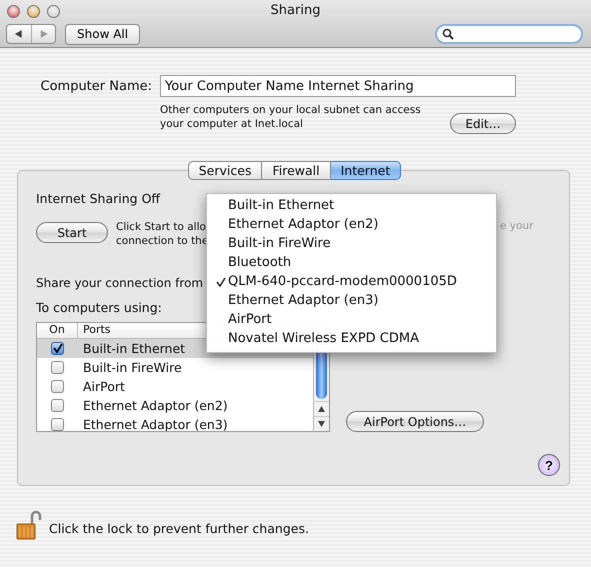 This screenshot has height=567, width=591. Describe the element at coordinates (321, 424) in the screenshot. I see `scroll-down-icon` at that location.